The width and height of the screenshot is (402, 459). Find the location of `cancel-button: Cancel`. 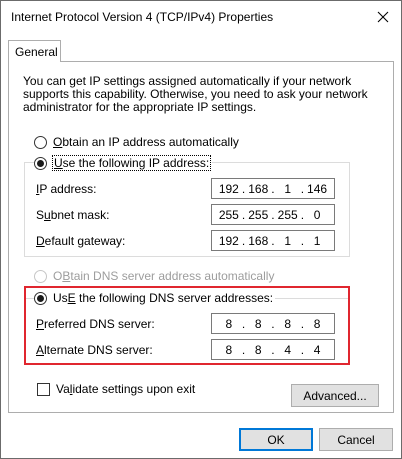

cancel-button: Cancel is located at coordinates (356, 439).